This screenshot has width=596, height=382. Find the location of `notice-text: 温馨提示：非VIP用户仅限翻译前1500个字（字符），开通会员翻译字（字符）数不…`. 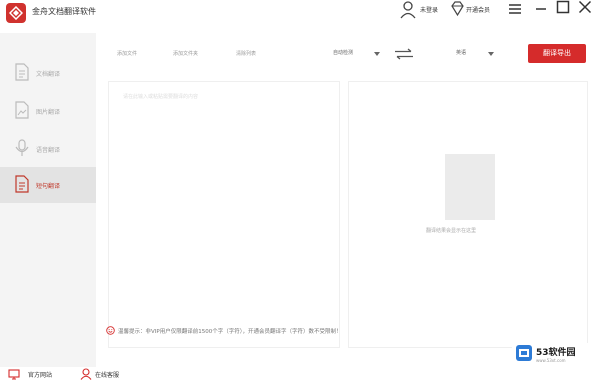

notice-text: 温馨提示：非VIP用户仅限翻译前1500个字（字符），开通会员翻译字（字符）数不… is located at coordinates (230, 332).